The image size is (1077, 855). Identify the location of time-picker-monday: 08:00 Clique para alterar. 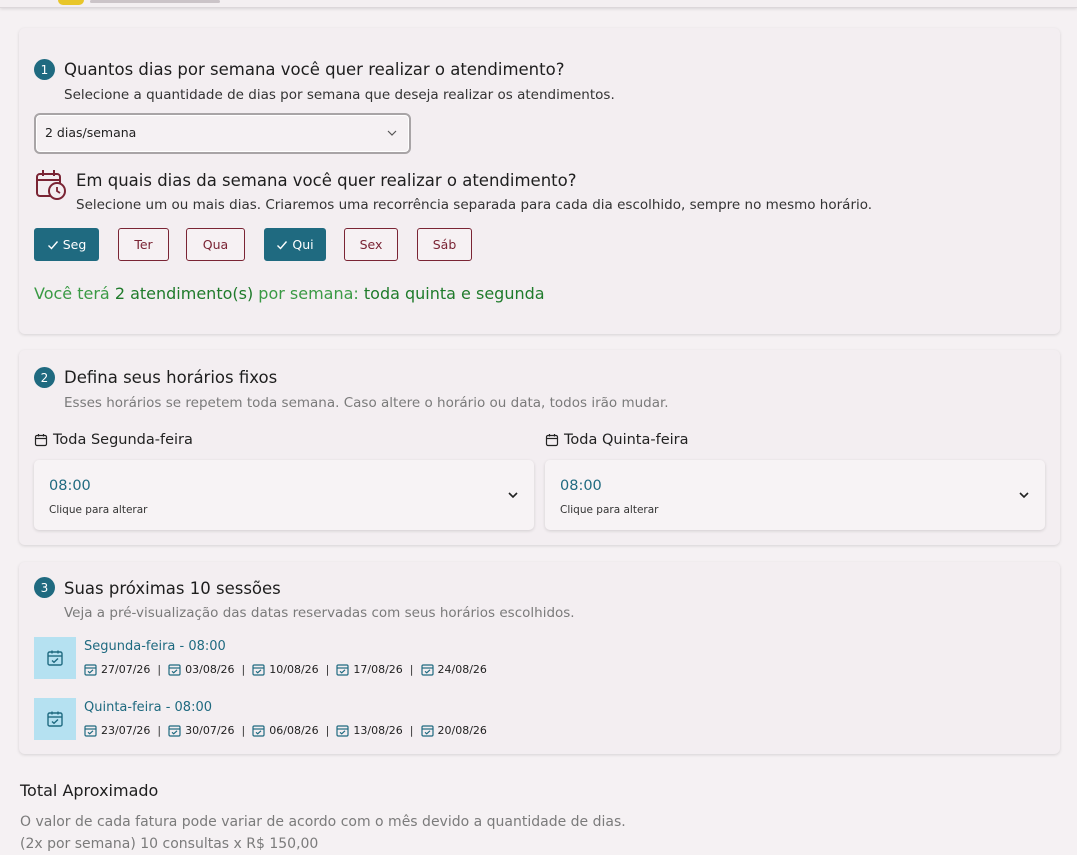
(284, 495).